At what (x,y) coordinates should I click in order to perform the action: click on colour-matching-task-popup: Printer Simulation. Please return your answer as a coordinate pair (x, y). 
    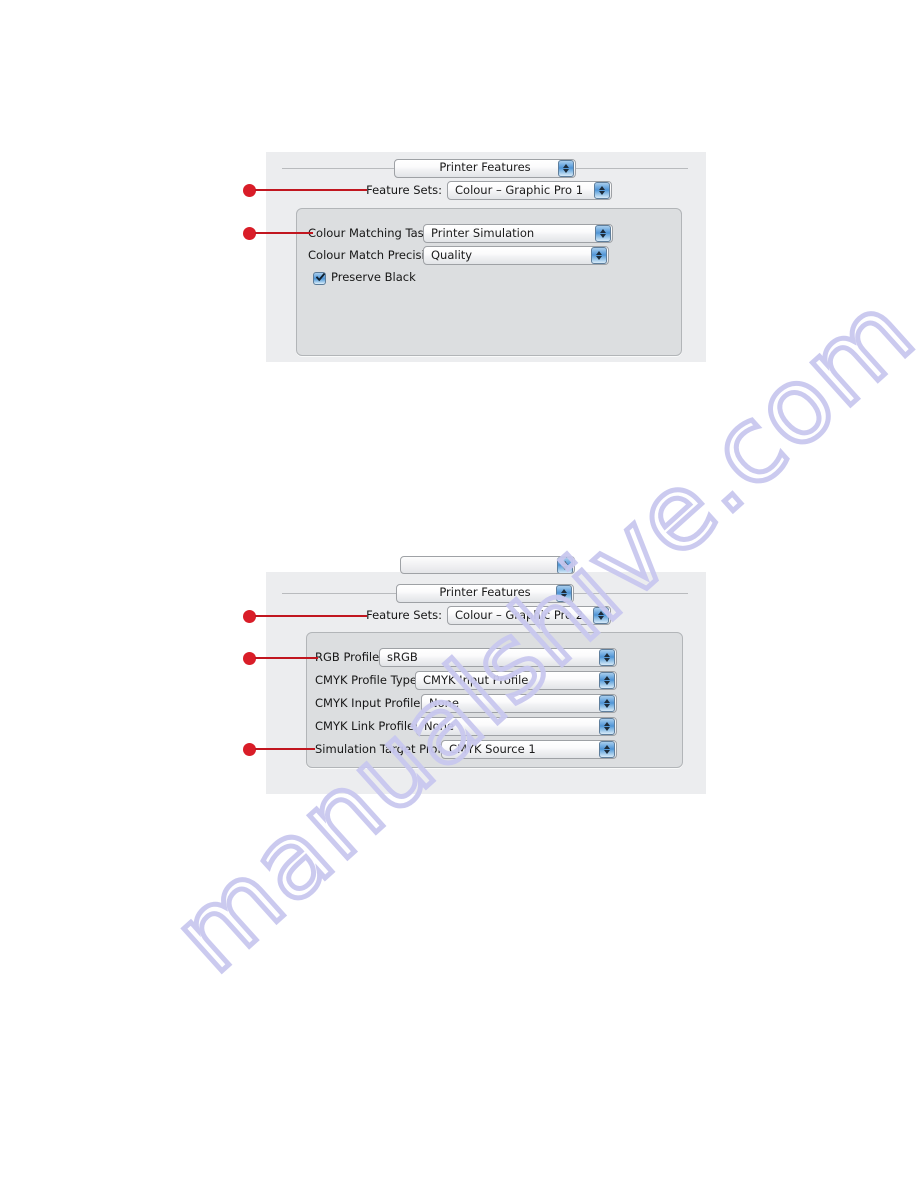
    Looking at the image, I should click on (518, 233).